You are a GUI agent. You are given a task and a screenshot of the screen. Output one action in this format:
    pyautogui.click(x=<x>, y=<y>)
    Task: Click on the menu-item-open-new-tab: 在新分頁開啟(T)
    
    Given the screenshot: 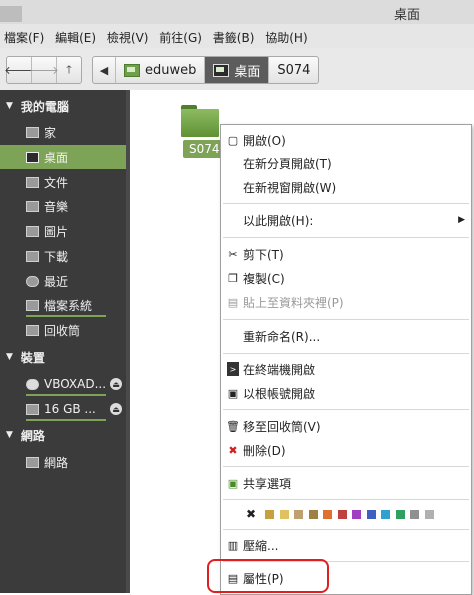 What is the action you would take?
    pyautogui.click(x=346, y=163)
    